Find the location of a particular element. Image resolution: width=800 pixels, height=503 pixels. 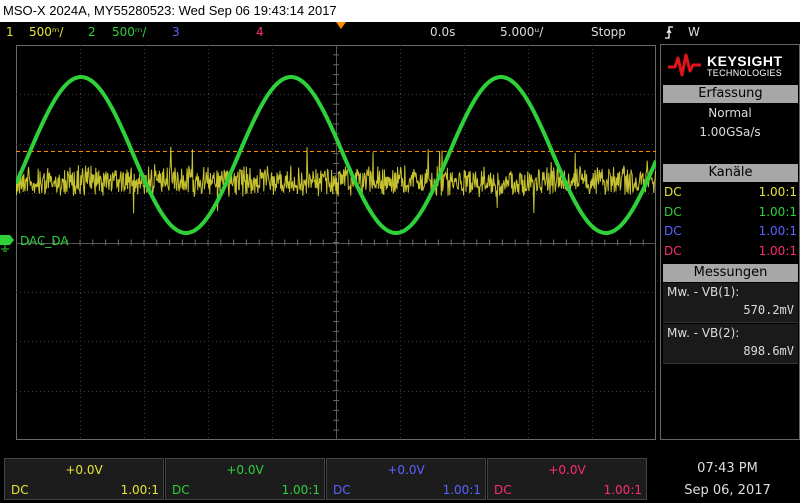

sample-rate: 1.00GSa/s is located at coordinates (730, 132).